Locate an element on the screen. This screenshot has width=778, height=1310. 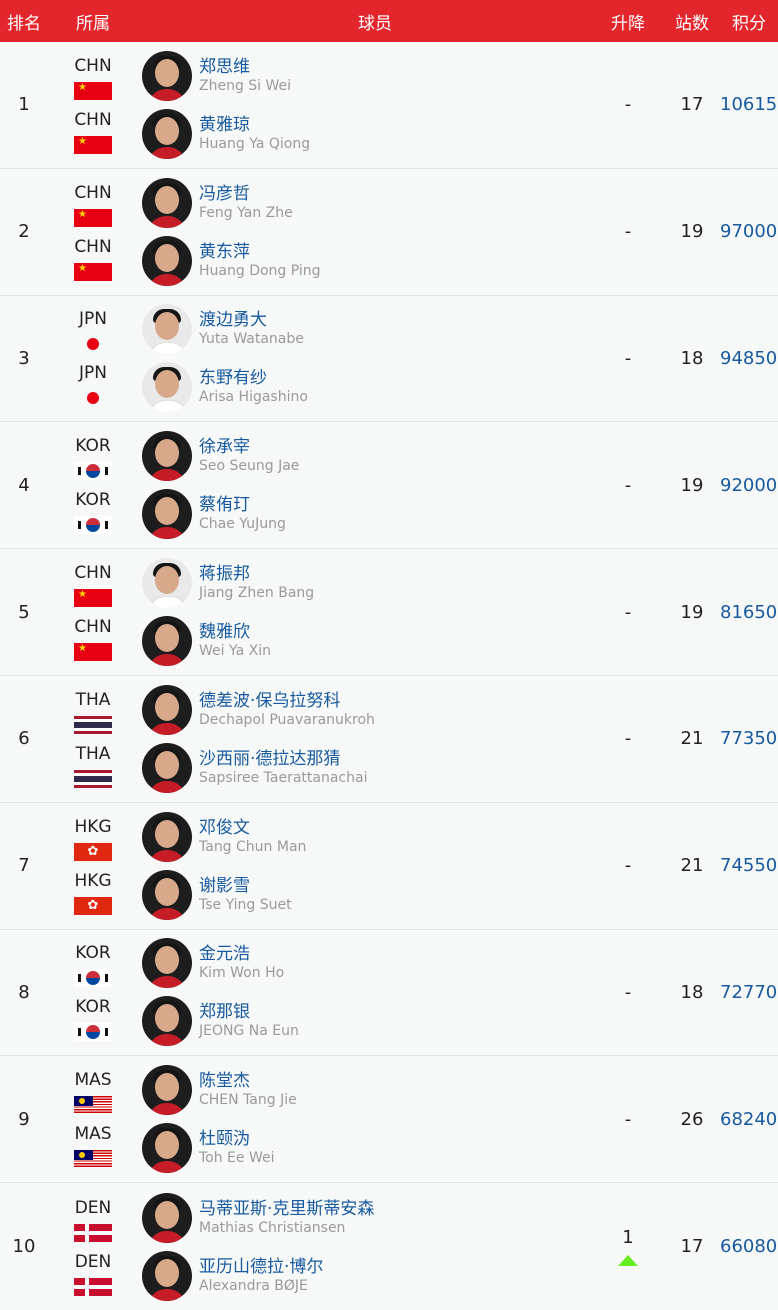
player-entry: 杜颐沩 Toh Ee Wei is located at coordinates (367, 1148).